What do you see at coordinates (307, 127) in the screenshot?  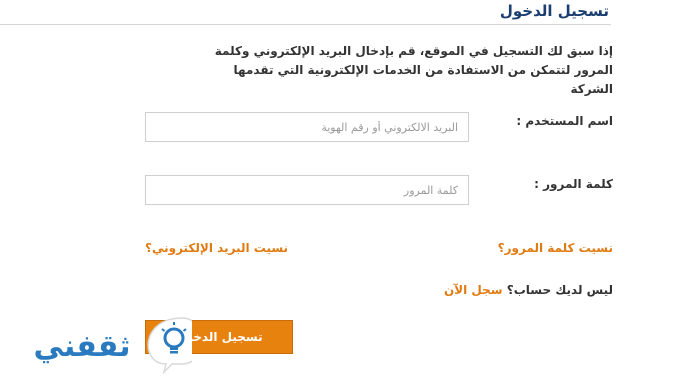 I see `username-input` at bounding box center [307, 127].